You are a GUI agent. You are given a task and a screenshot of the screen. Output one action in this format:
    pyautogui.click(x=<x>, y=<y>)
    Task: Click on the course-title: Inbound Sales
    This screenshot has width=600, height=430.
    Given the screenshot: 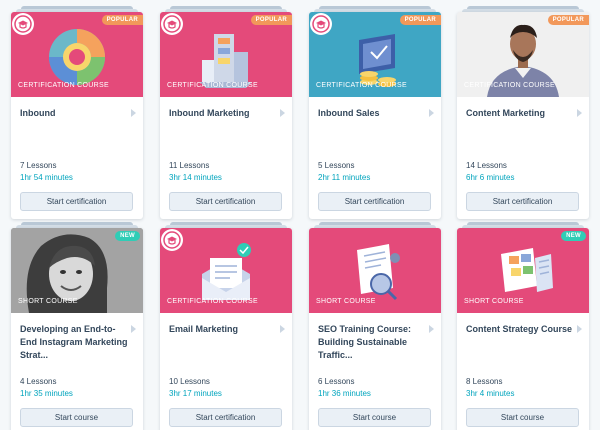 What is the action you would take?
    pyautogui.click(x=373, y=113)
    